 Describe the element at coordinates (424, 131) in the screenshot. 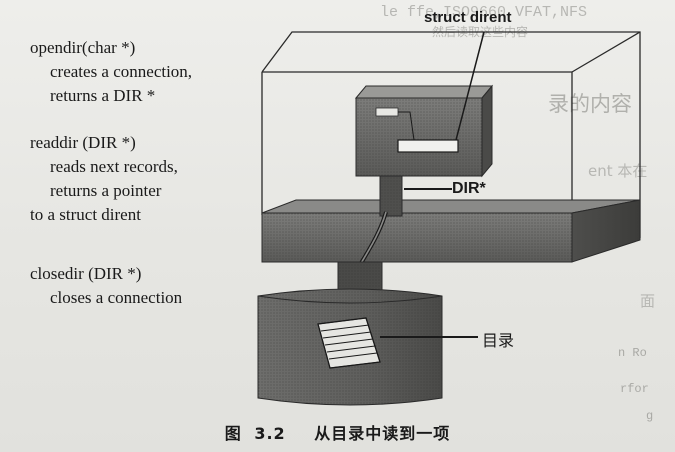

I see `struct-dirent-block` at that location.